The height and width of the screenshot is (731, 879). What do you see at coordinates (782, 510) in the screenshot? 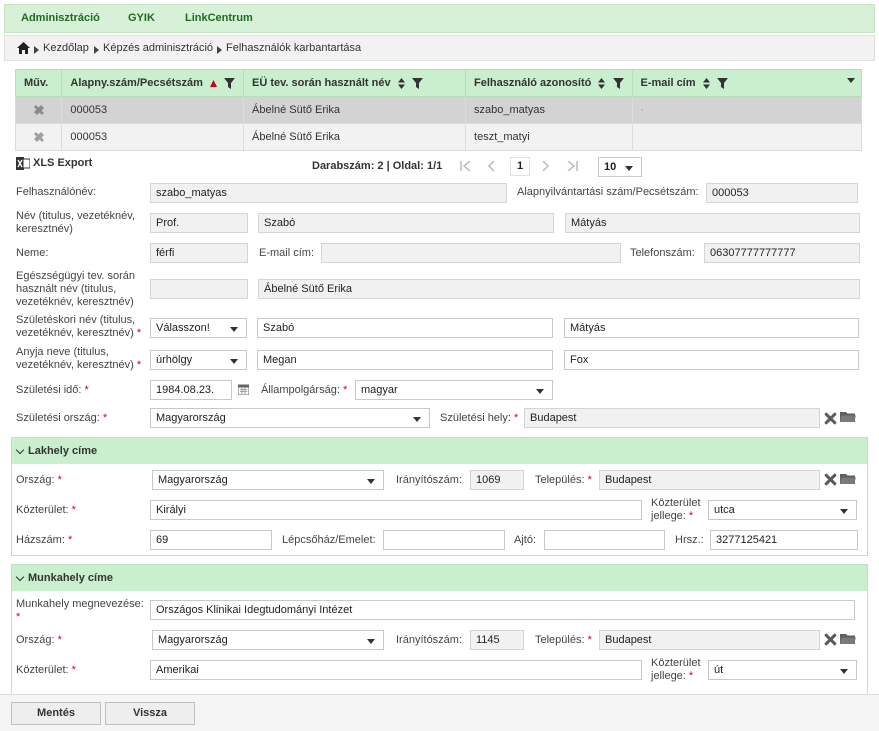
I see `res-street-type-select: utca` at bounding box center [782, 510].